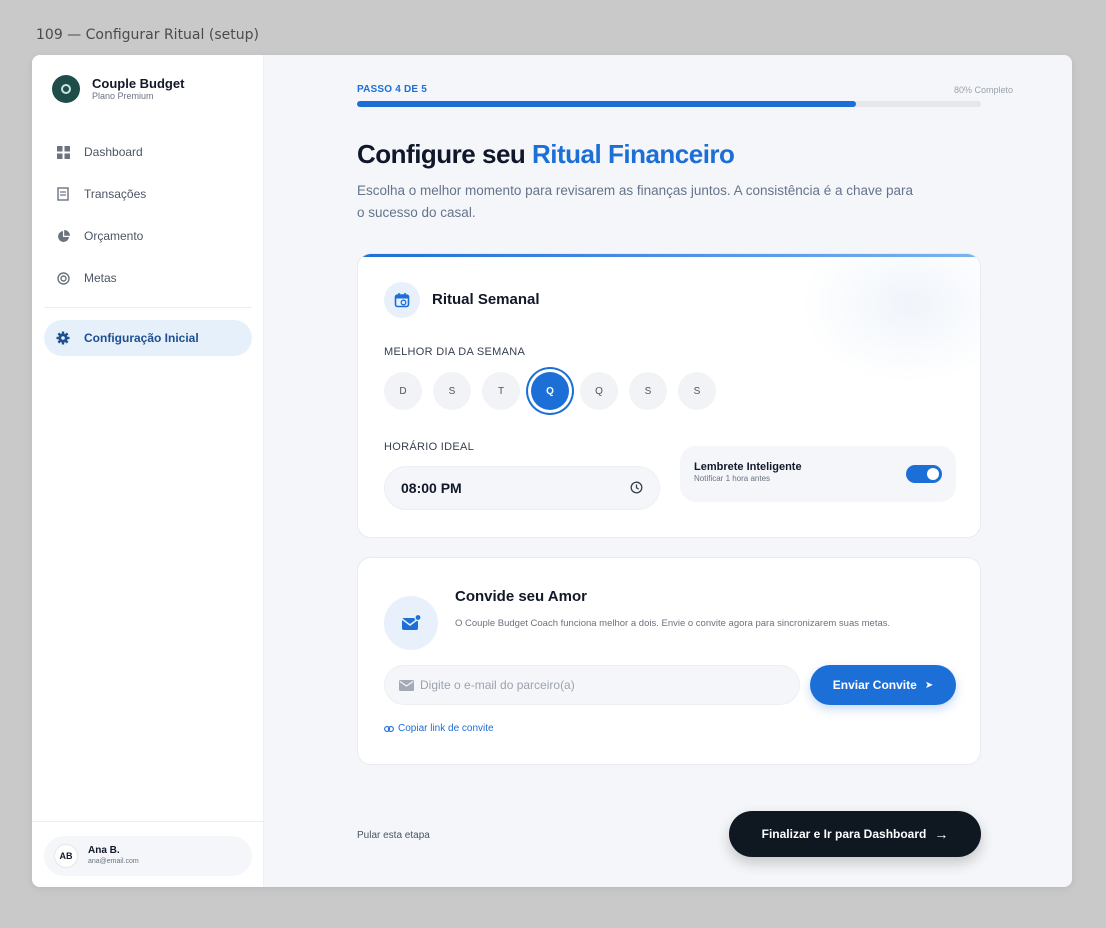 The height and width of the screenshot is (928, 1106). What do you see at coordinates (924, 474) in the screenshot?
I see `reminder-toggle` at bounding box center [924, 474].